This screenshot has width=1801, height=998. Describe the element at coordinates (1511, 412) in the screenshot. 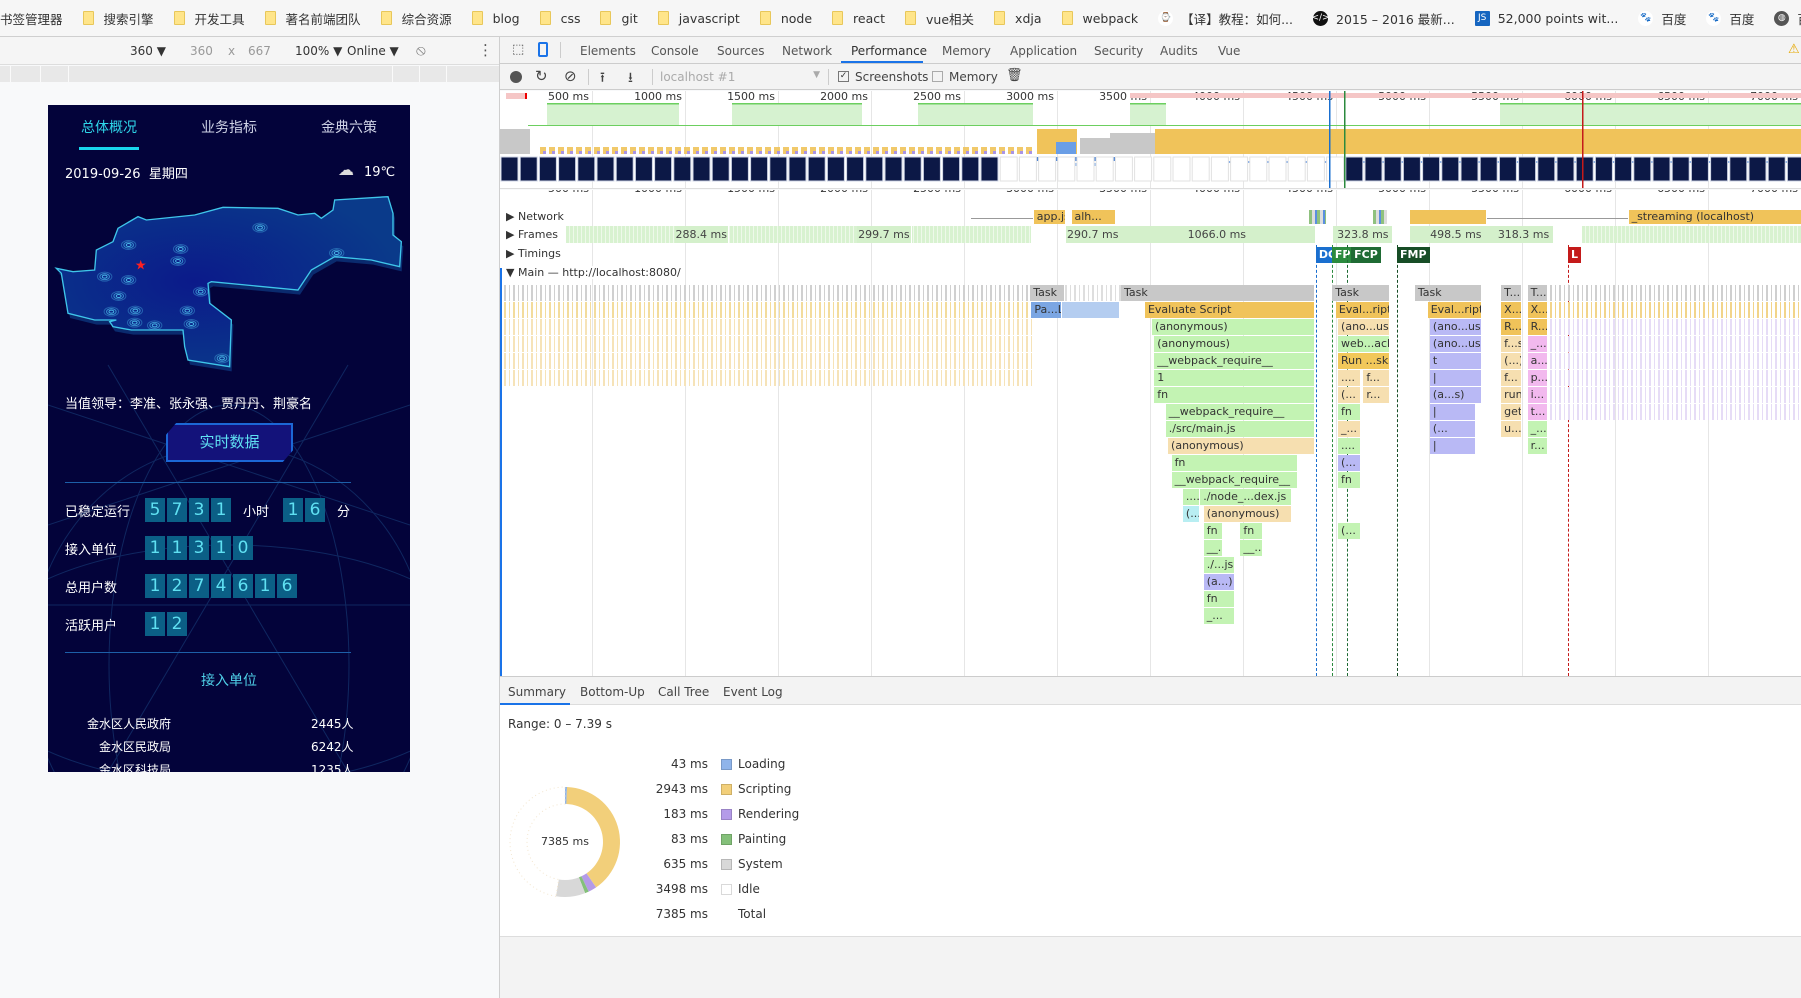

I see `flame-entry: get` at that location.